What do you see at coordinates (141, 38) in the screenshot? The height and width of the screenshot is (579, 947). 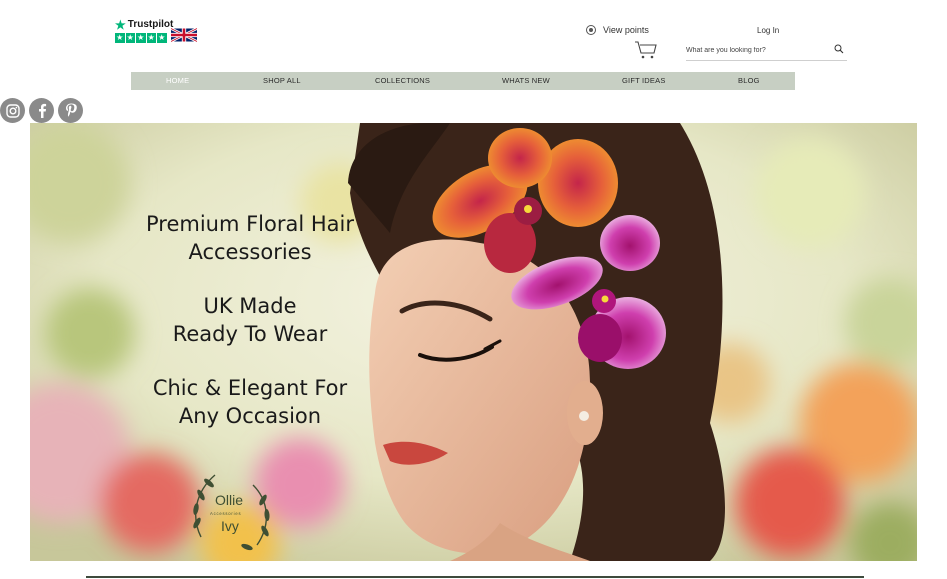 I see `trustpilot-rating-stars: ★ ★ ★ ★ ★` at bounding box center [141, 38].